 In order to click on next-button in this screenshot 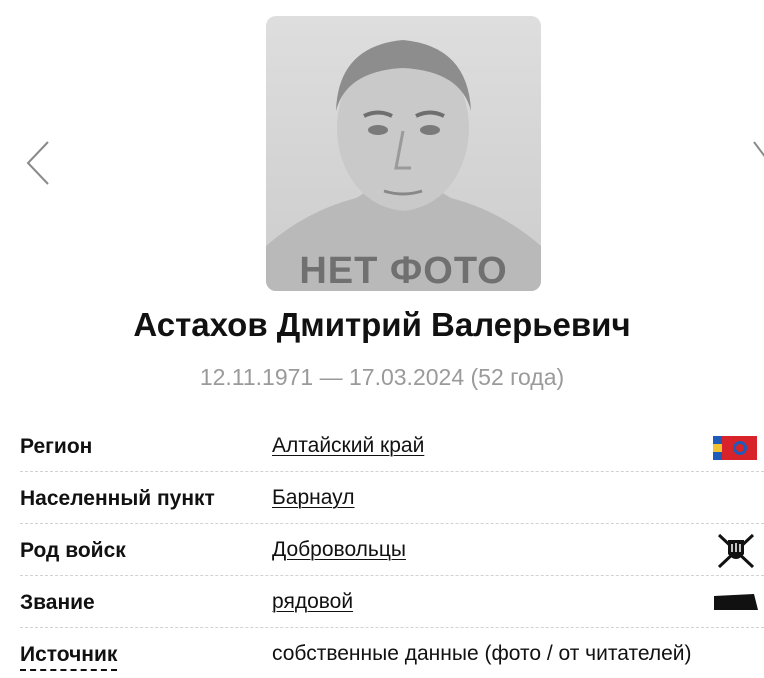, I will do `click(758, 163)`.